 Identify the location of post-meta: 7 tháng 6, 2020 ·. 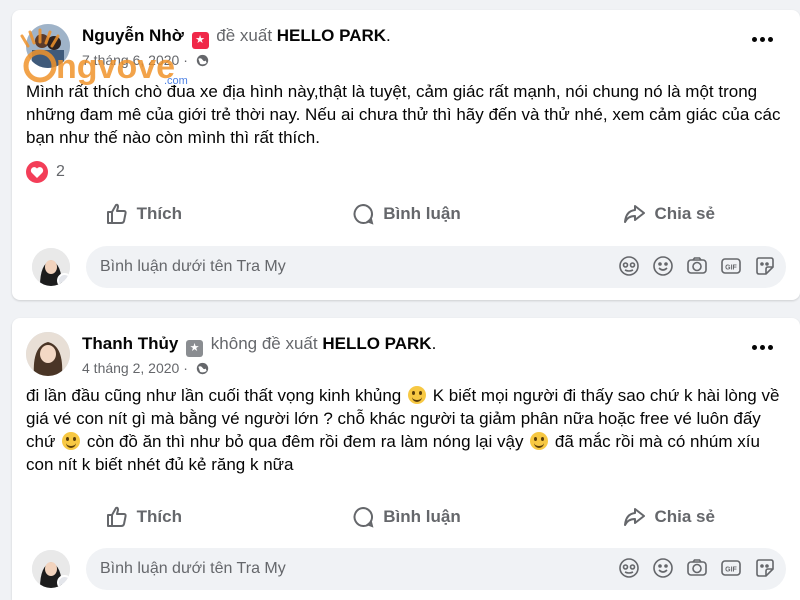
(145, 60).